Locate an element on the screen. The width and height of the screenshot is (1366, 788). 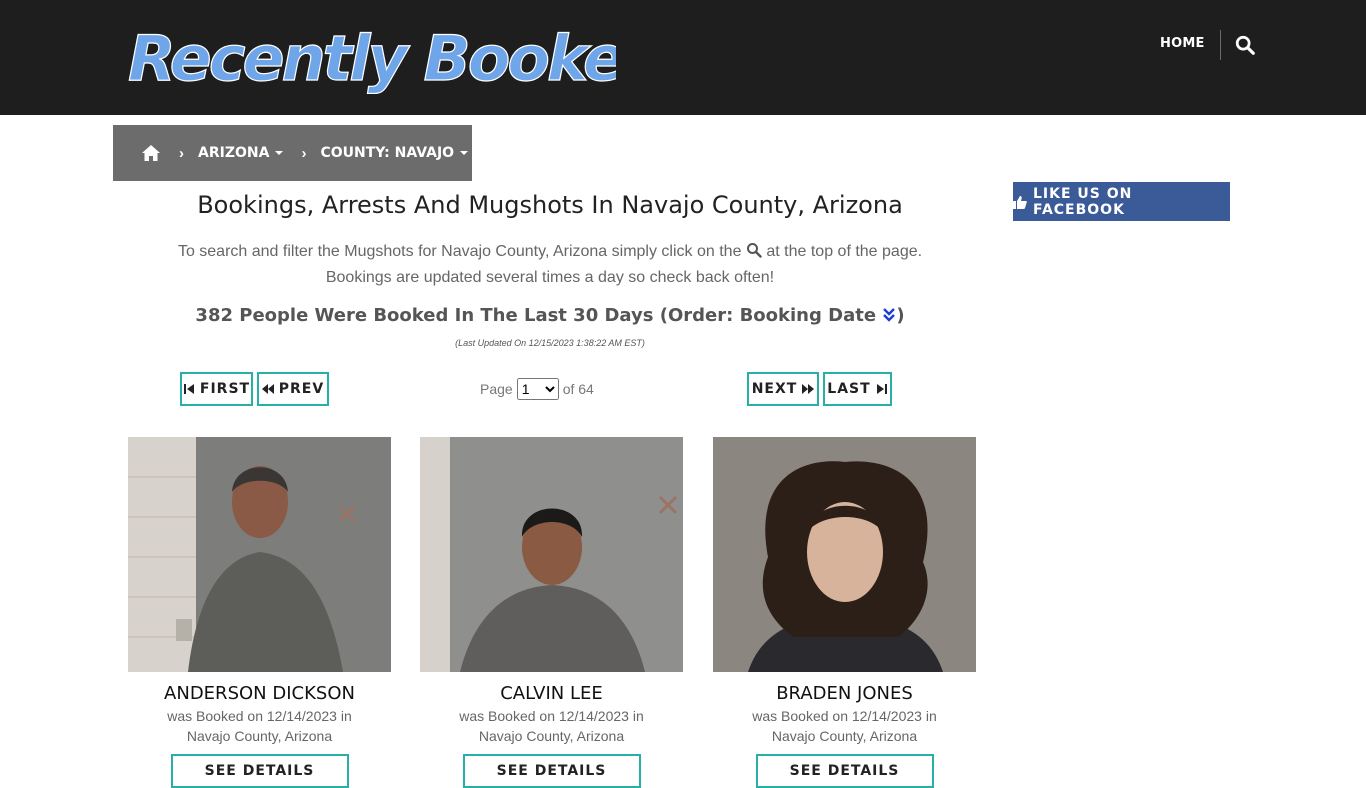
nav-divider is located at coordinates (1220, 45).